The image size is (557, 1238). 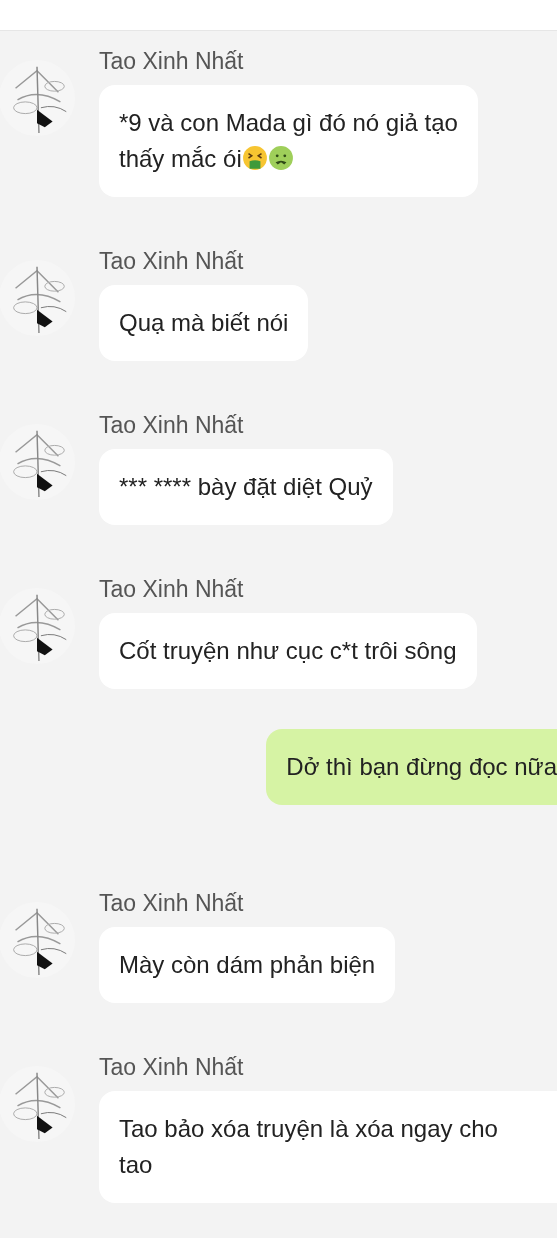 I want to click on message-bubble: Tao bảo xóa truyện là xóa ngay cho tao, so click(x=328, y=1147).